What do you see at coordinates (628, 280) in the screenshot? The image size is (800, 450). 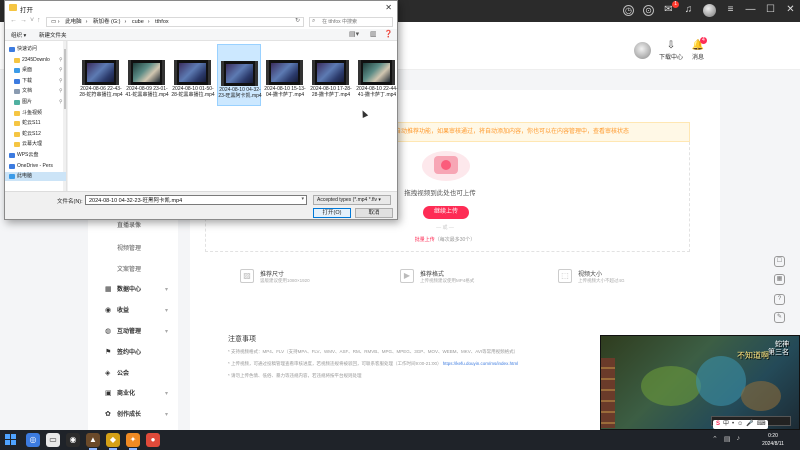 I see `feature-filesize: ⬚ 视频大小 上传视频大小不超过4G` at bounding box center [628, 280].